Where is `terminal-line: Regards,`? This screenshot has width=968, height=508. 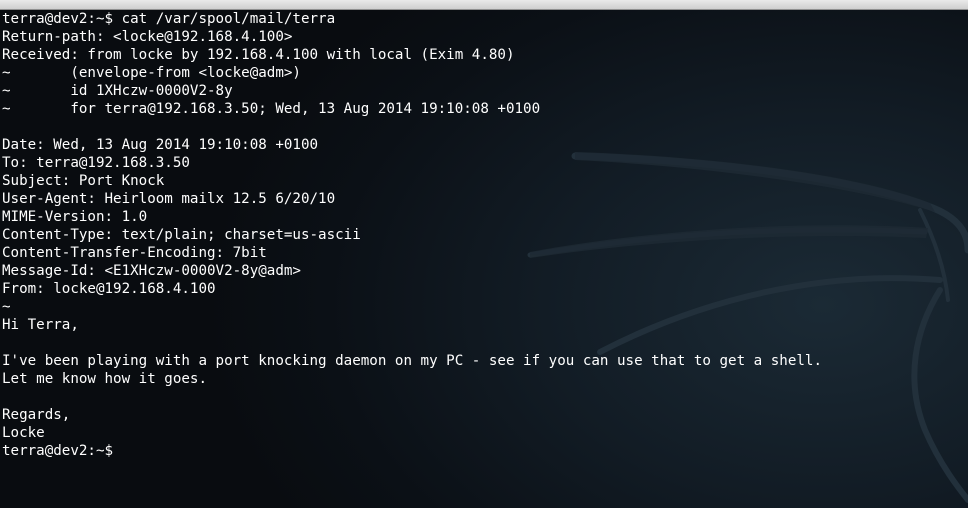
terminal-line: Regards, is located at coordinates (36, 415).